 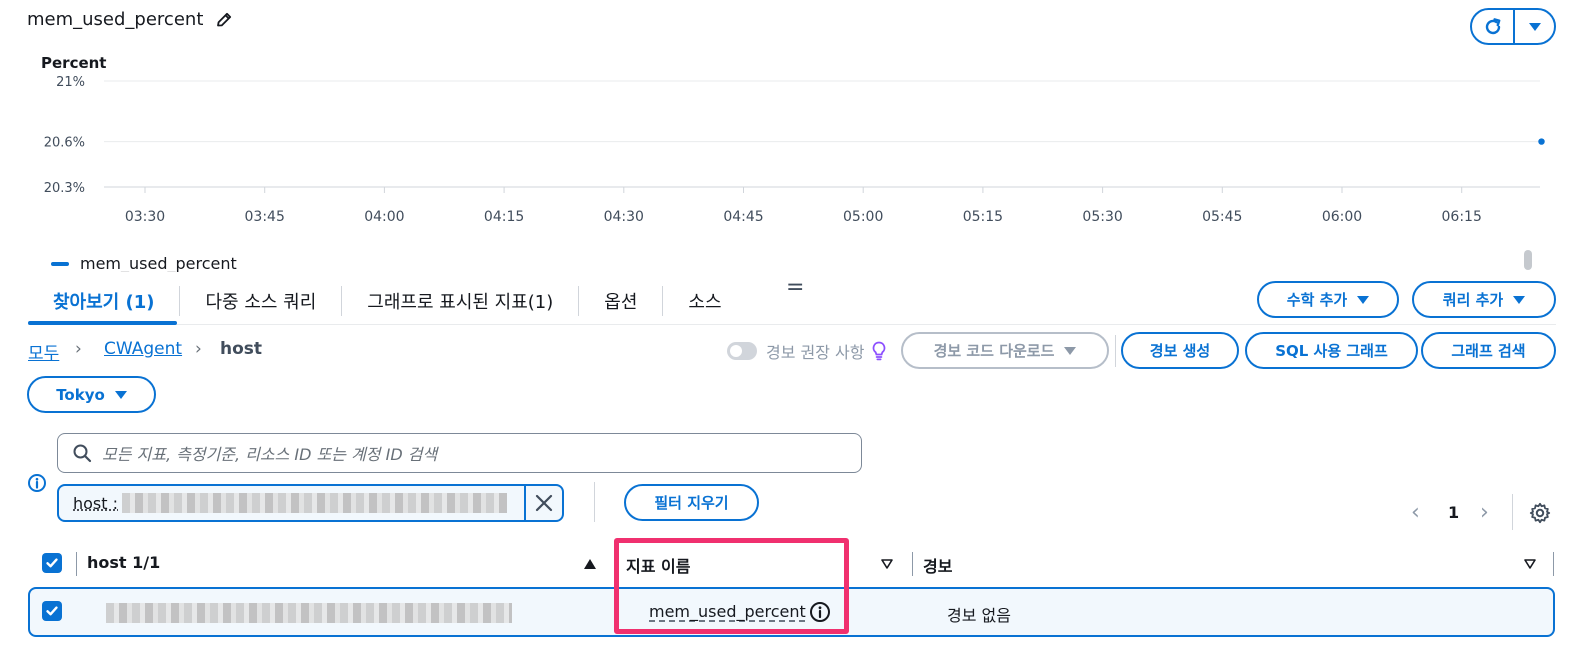 What do you see at coordinates (80, 394) in the screenshot?
I see `region-label: Tokyo` at bounding box center [80, 394].